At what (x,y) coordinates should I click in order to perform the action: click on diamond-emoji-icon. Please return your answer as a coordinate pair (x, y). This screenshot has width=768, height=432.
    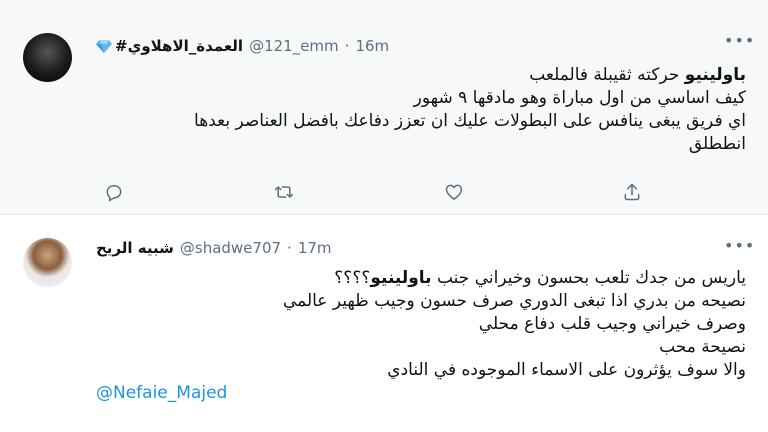
    Looking at the image, I should click on (104, 46).